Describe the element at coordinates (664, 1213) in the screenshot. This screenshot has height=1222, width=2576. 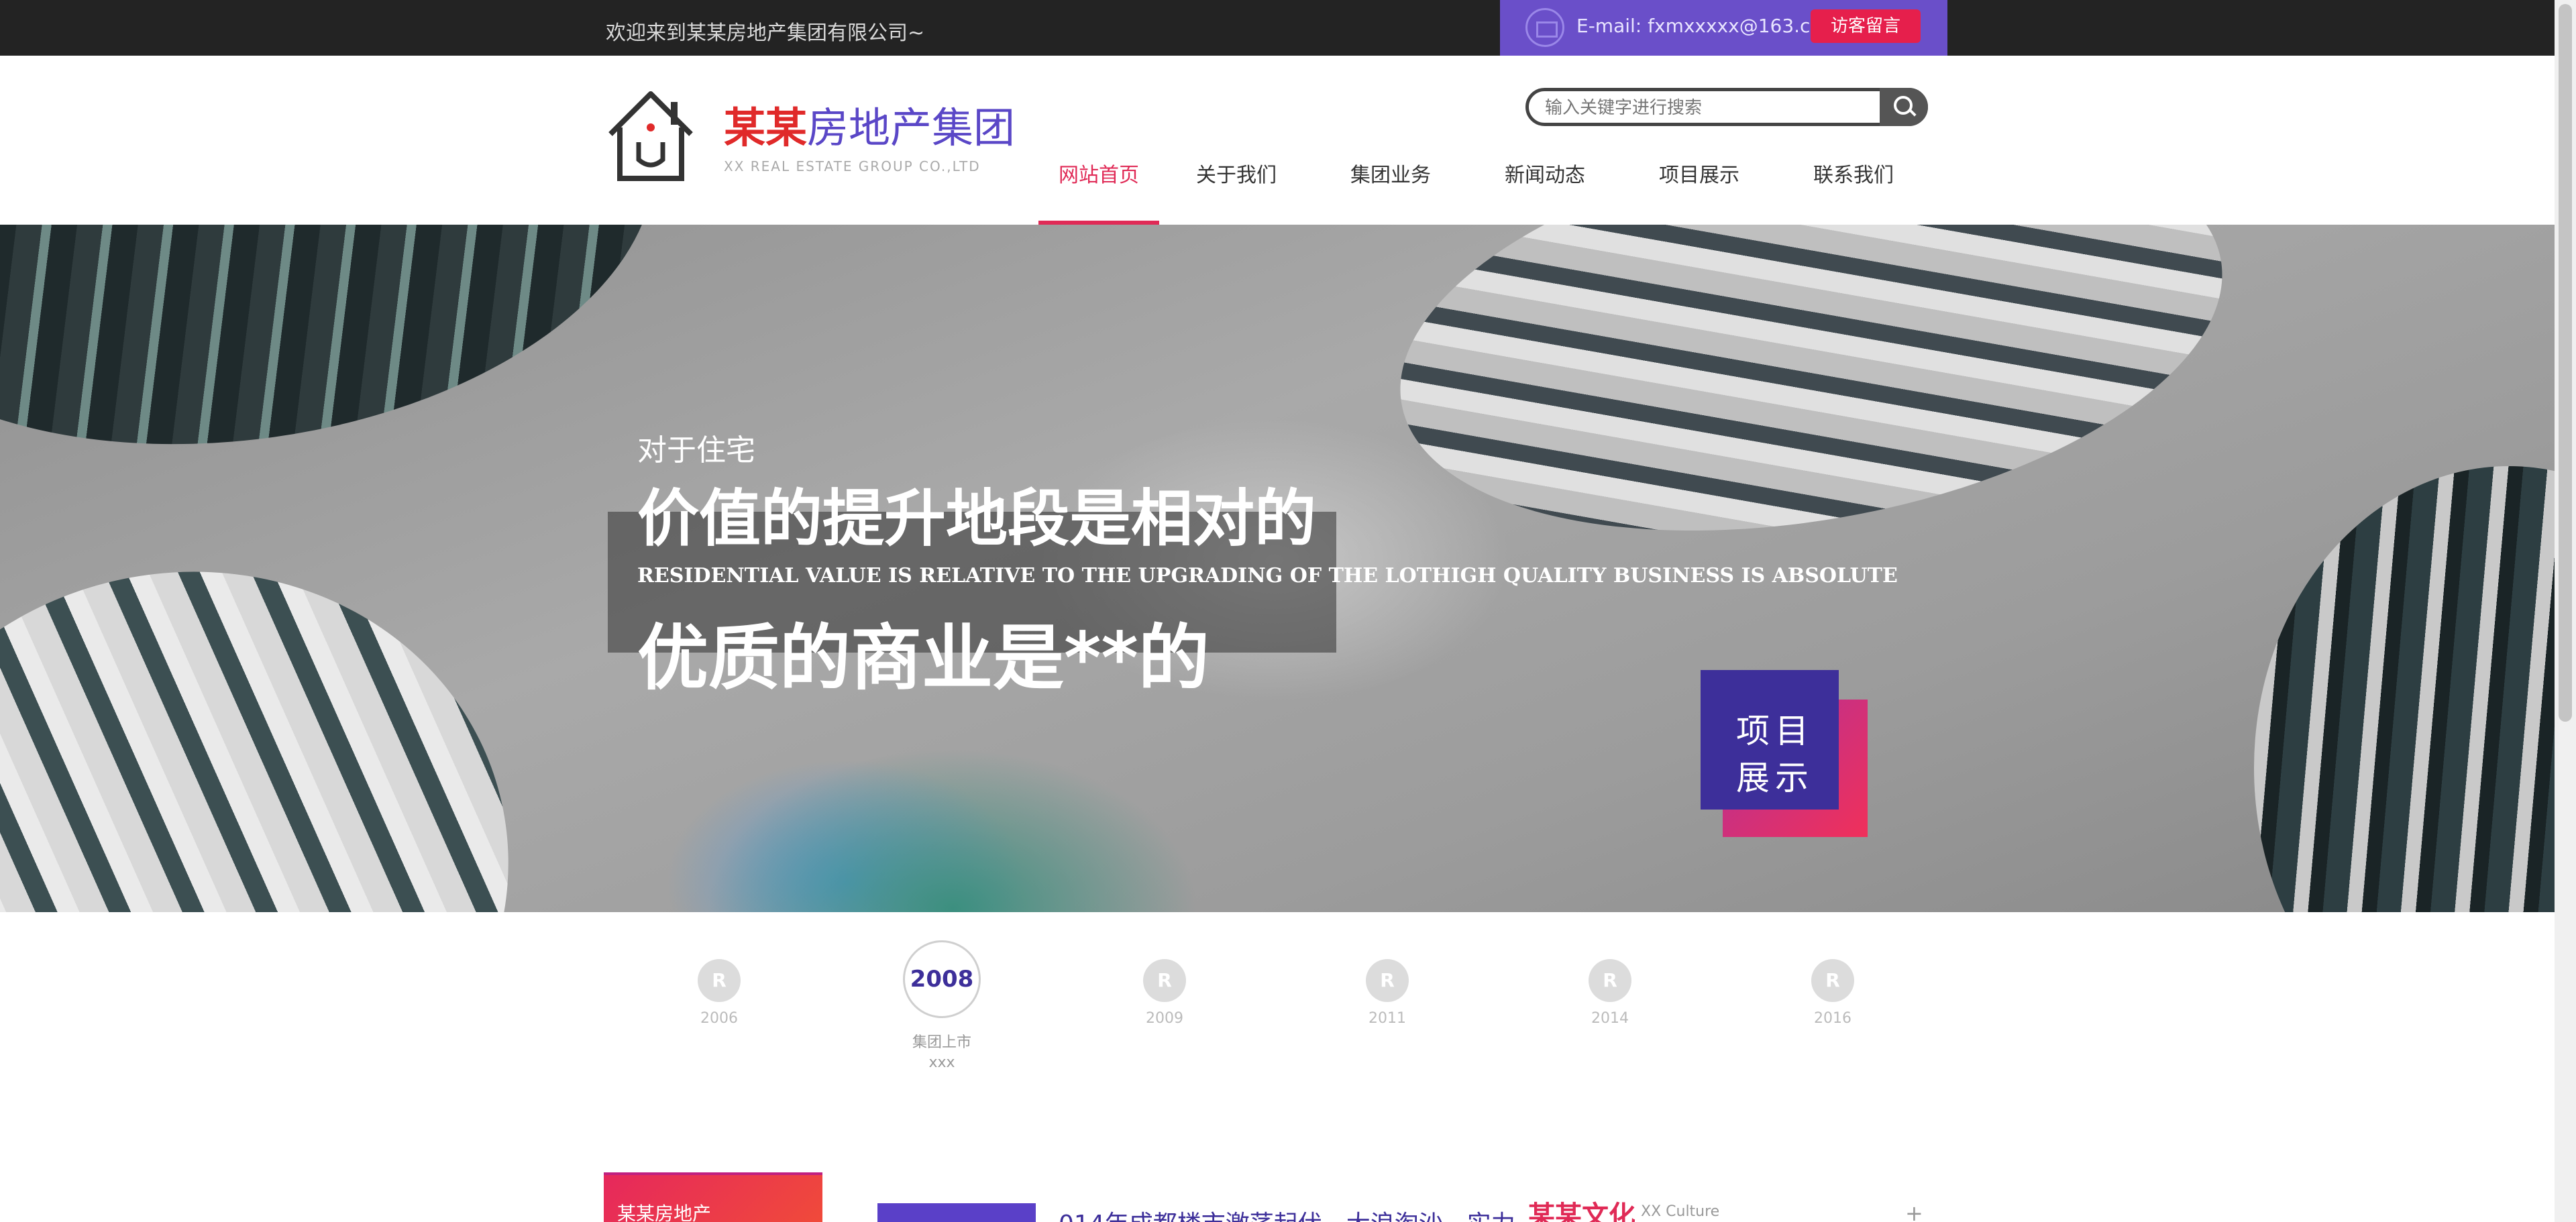
I see `company-card-title: 某某房地产` at that location.